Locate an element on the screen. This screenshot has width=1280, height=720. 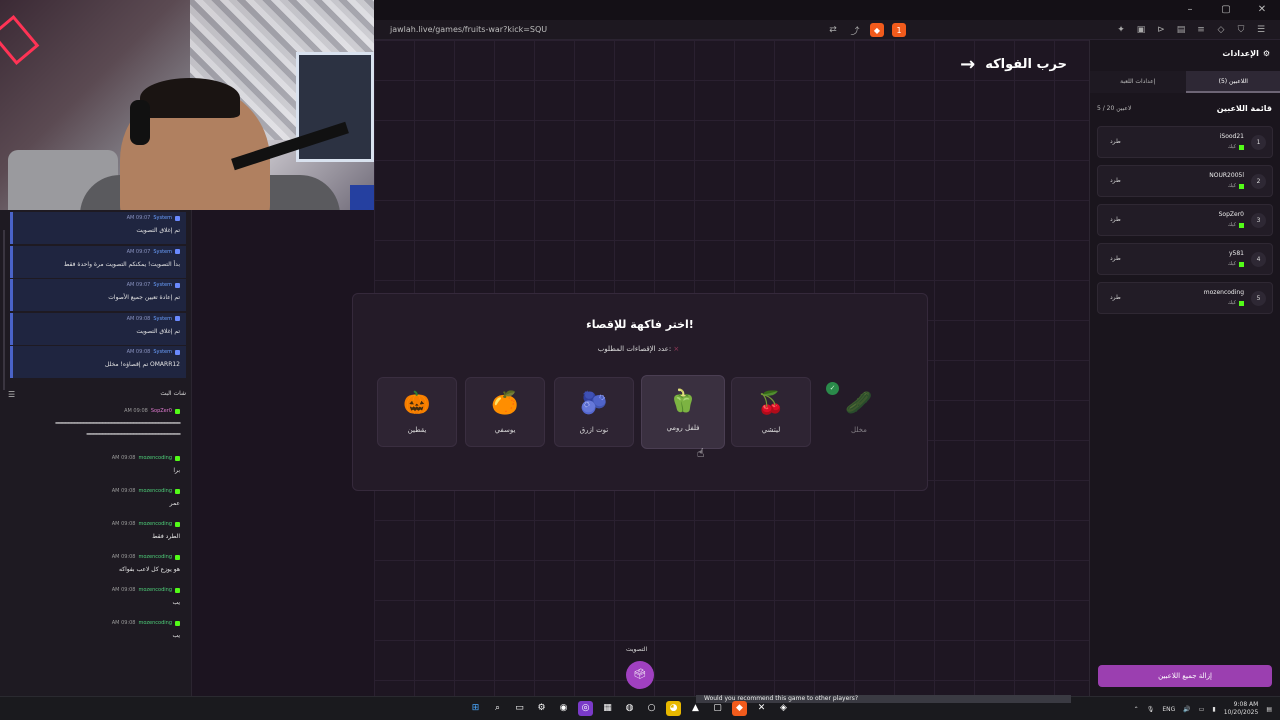
language-indicator: ENG is located at coordinates (1168, 709).